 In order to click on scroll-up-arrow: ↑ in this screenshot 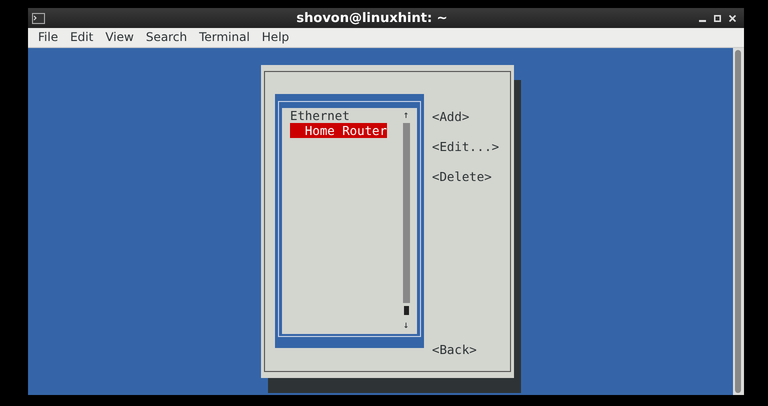, I will do `click(406, 115)`.